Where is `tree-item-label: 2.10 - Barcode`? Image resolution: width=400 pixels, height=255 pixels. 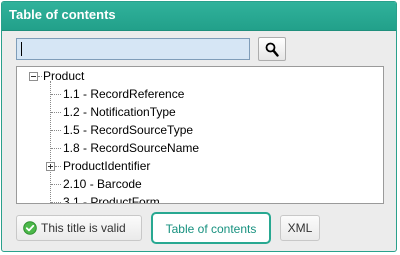 tree-item-label: 2.10 - Barcode is located at coordinates (102, 184).